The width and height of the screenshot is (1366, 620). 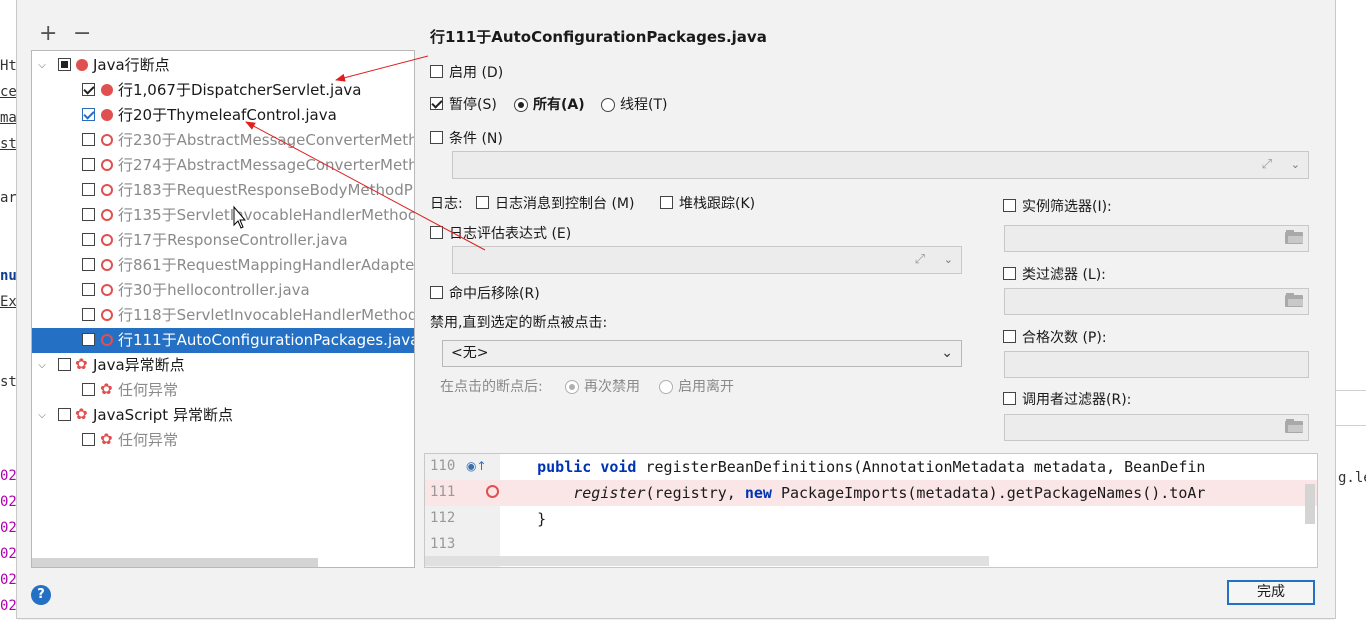 What do you see at coordinates (240, 217) in the screenshot?
I see `mouse-cursor-icon` at bounding box center [240, 217].